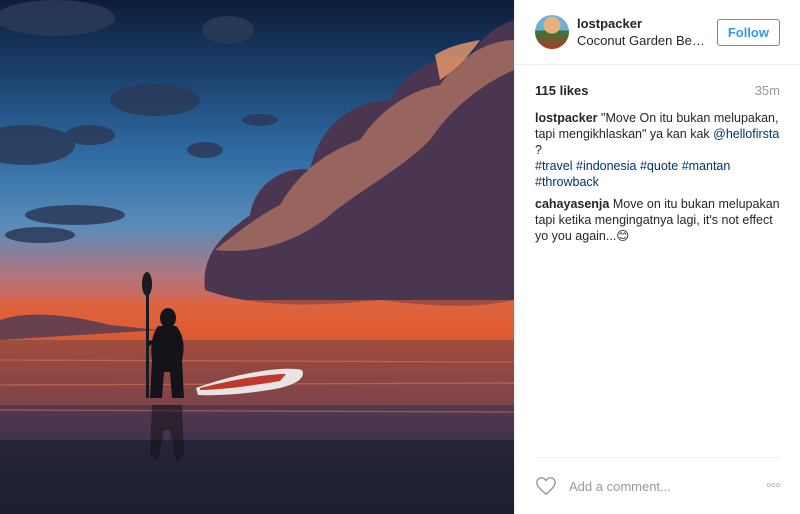 The height and width of the screenshot is (514, 800). What do you see at coordinates (562, 90) in the screenshot?
I see `likes-count: 115 likes` at bounding box center [562, 90].